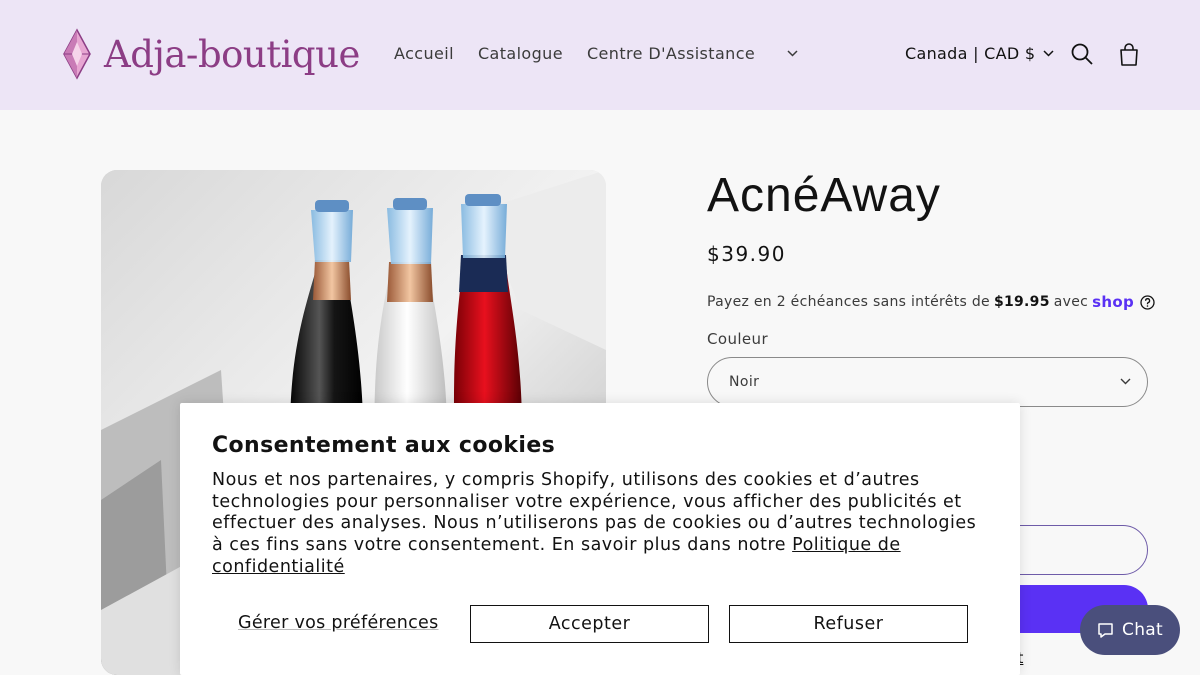 This screenshot has width=1200, height=675. Describe the element at coordinates (824, 195) in the screenshot. I see `product-title: AcnéAway` at that location.